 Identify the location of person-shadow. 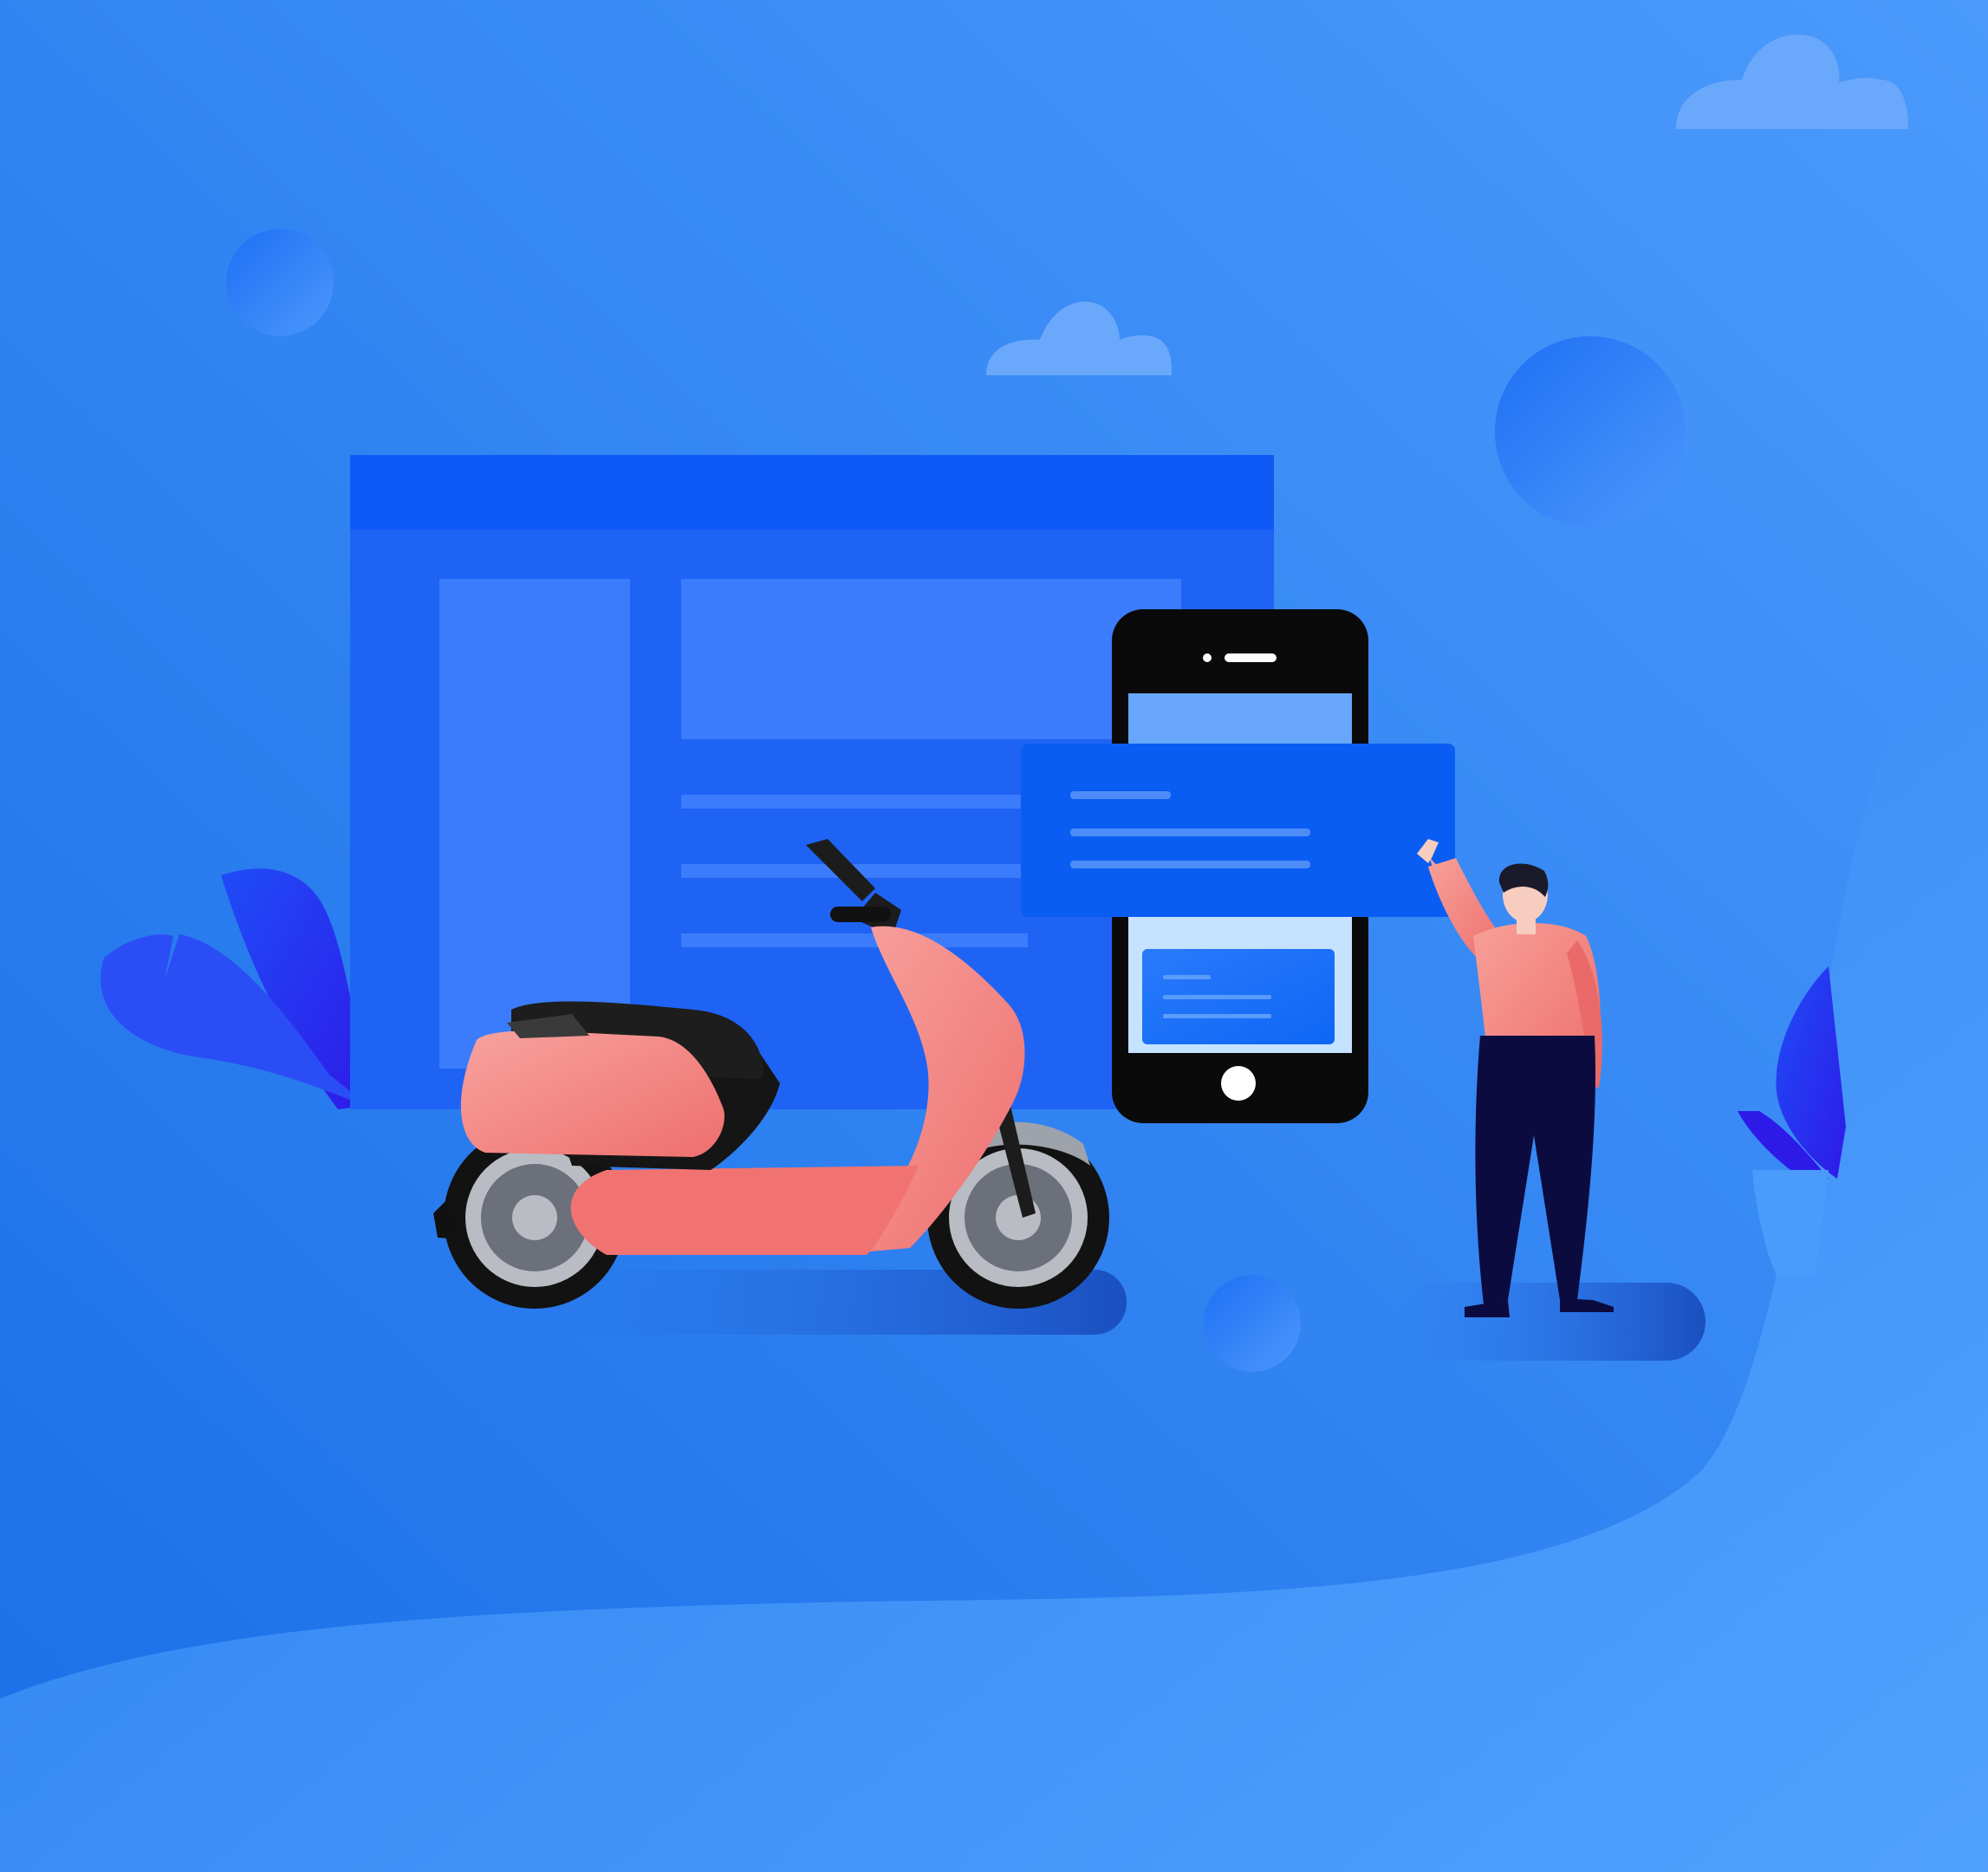
(1550, 1322).